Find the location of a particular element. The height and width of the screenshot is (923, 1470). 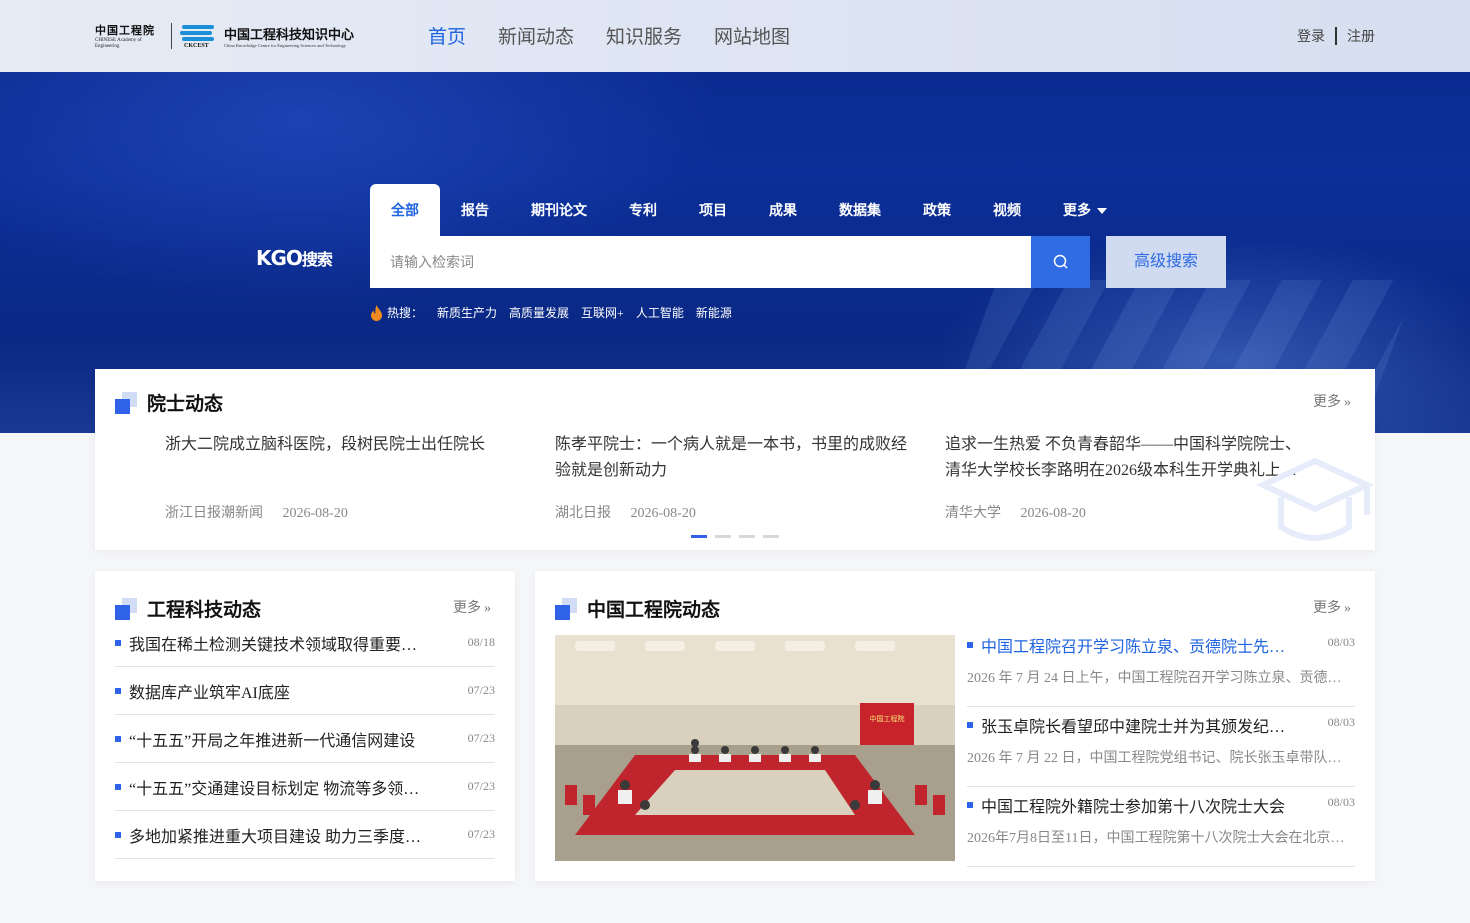

news-meta: 清华大学 2026-08-20 is located at coordinates (1015, 512).